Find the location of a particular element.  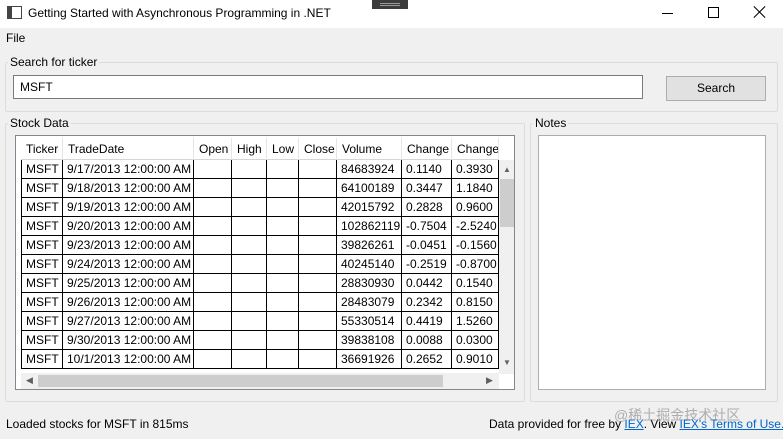

cell-change-percent: -2.5240 is located at coordinates (475, 226).